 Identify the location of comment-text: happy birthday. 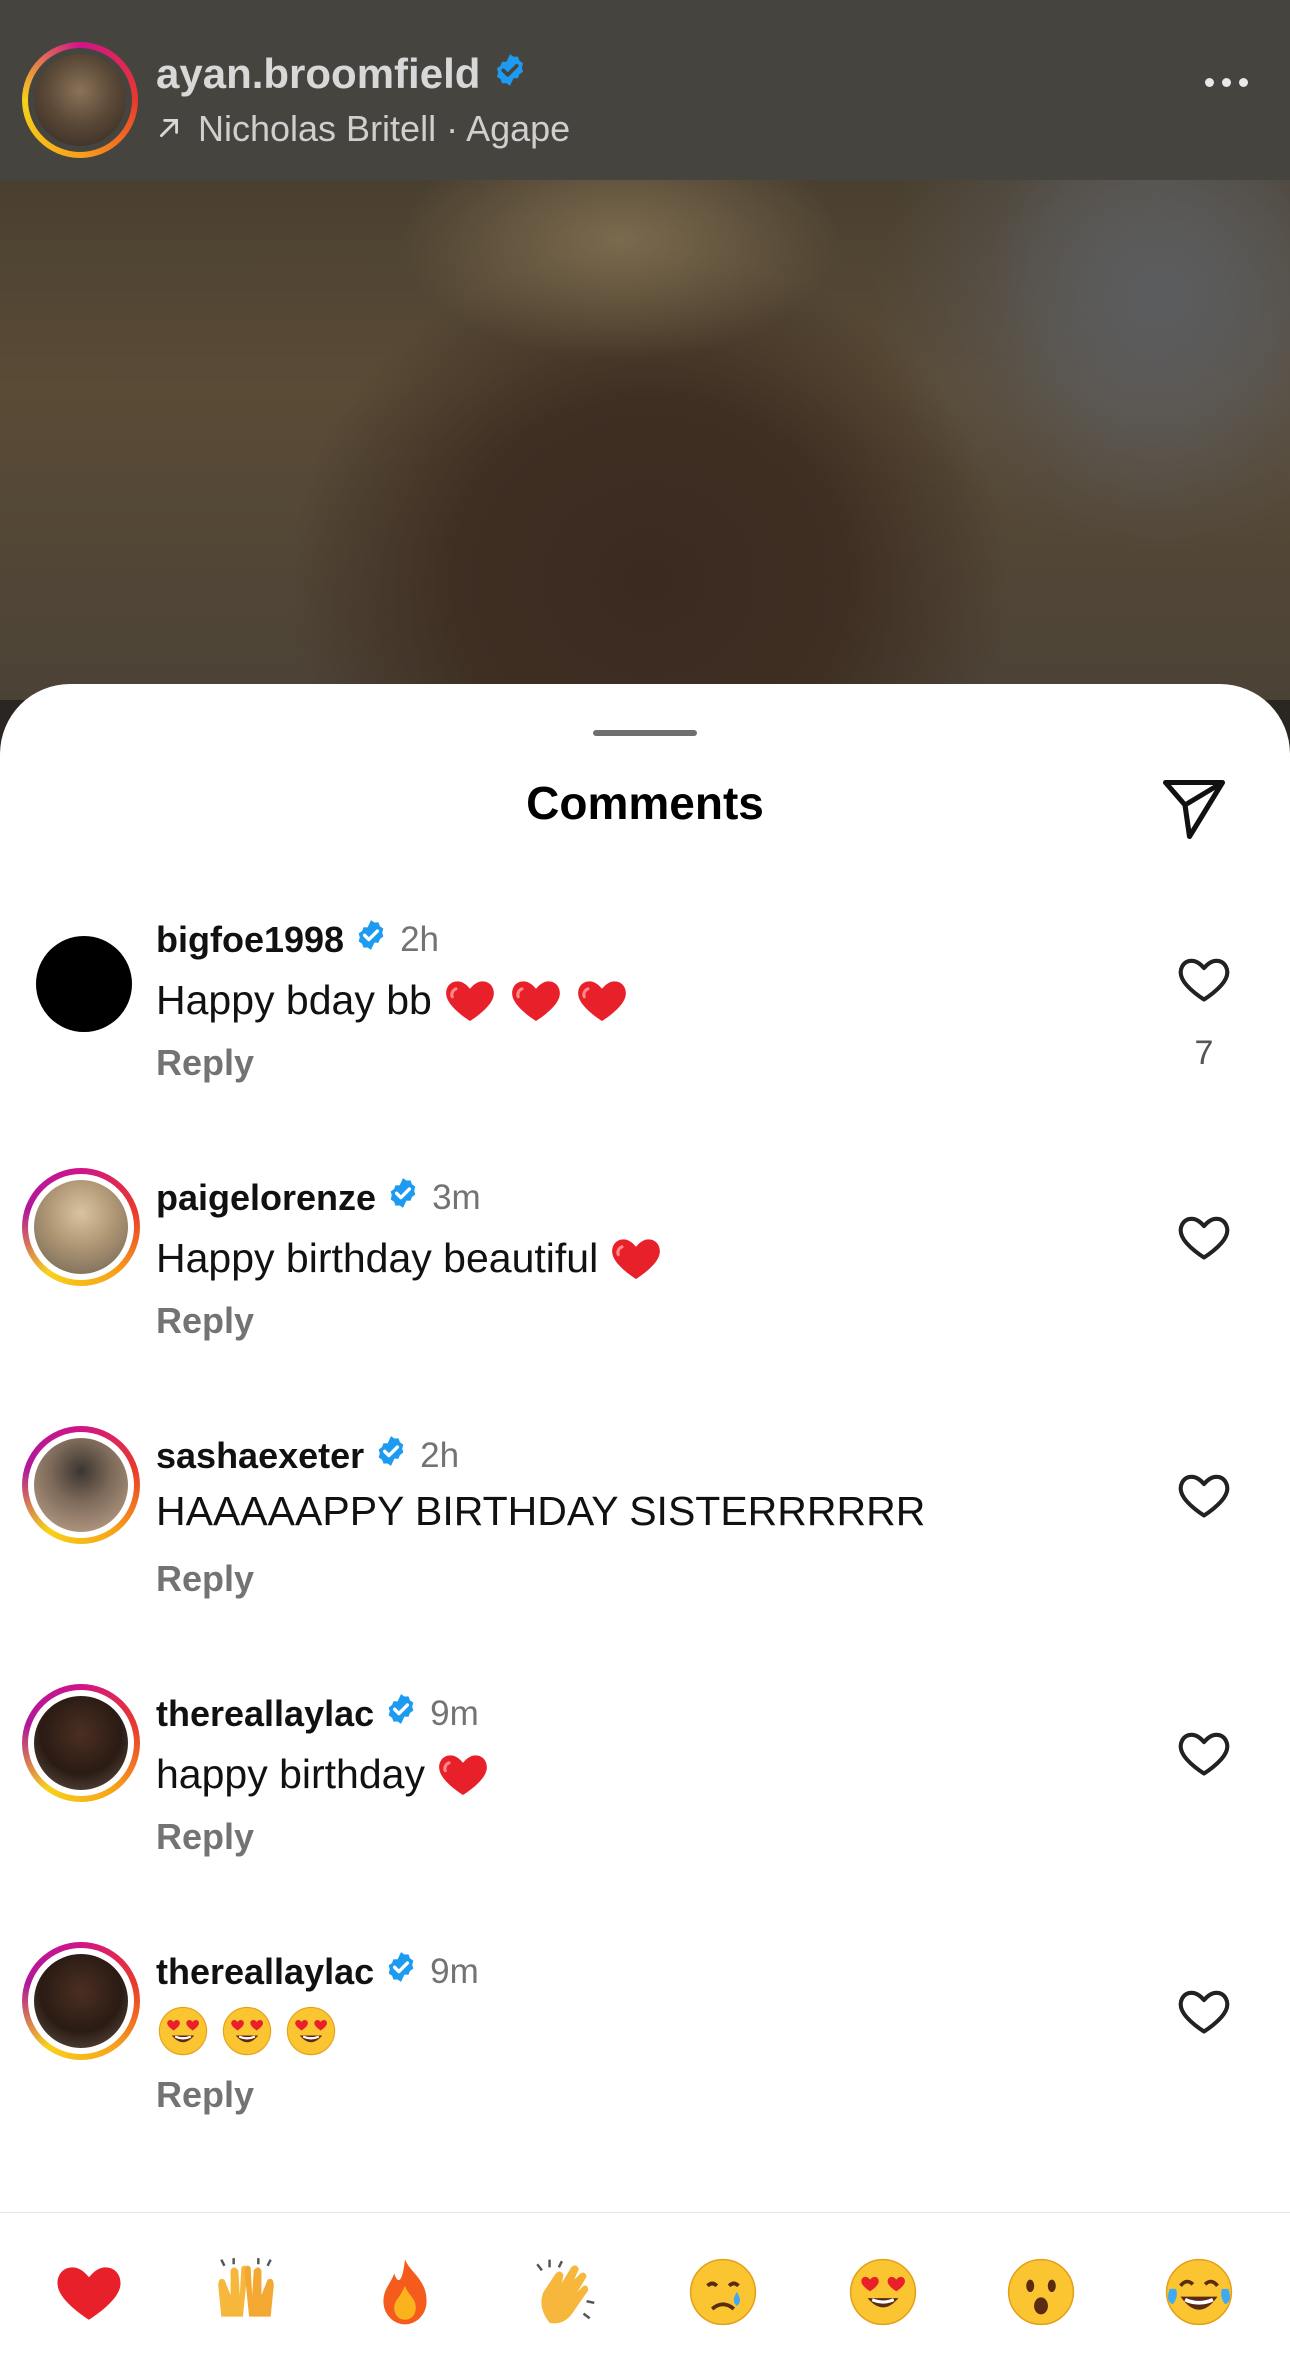
(290, 1773).